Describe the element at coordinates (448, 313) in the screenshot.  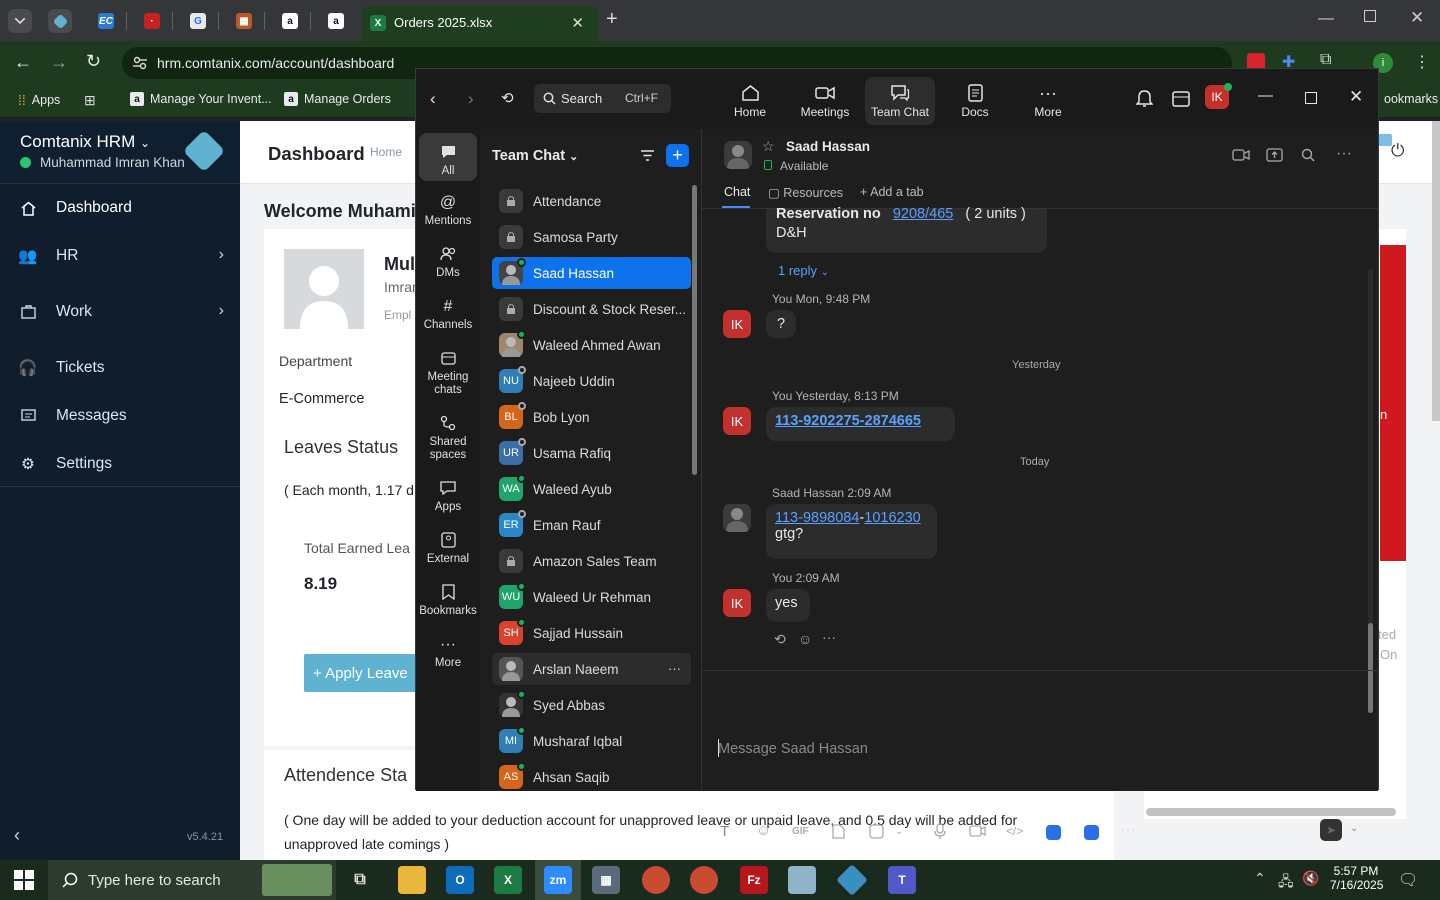
I see `rail-channels: # Channels` at that location.